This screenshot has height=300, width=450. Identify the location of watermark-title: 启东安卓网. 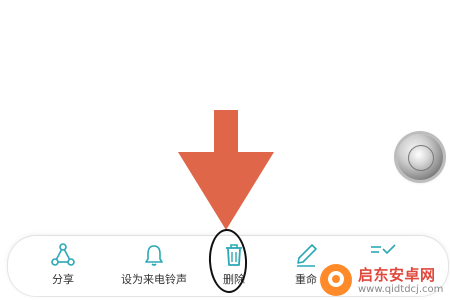
(397, 275).